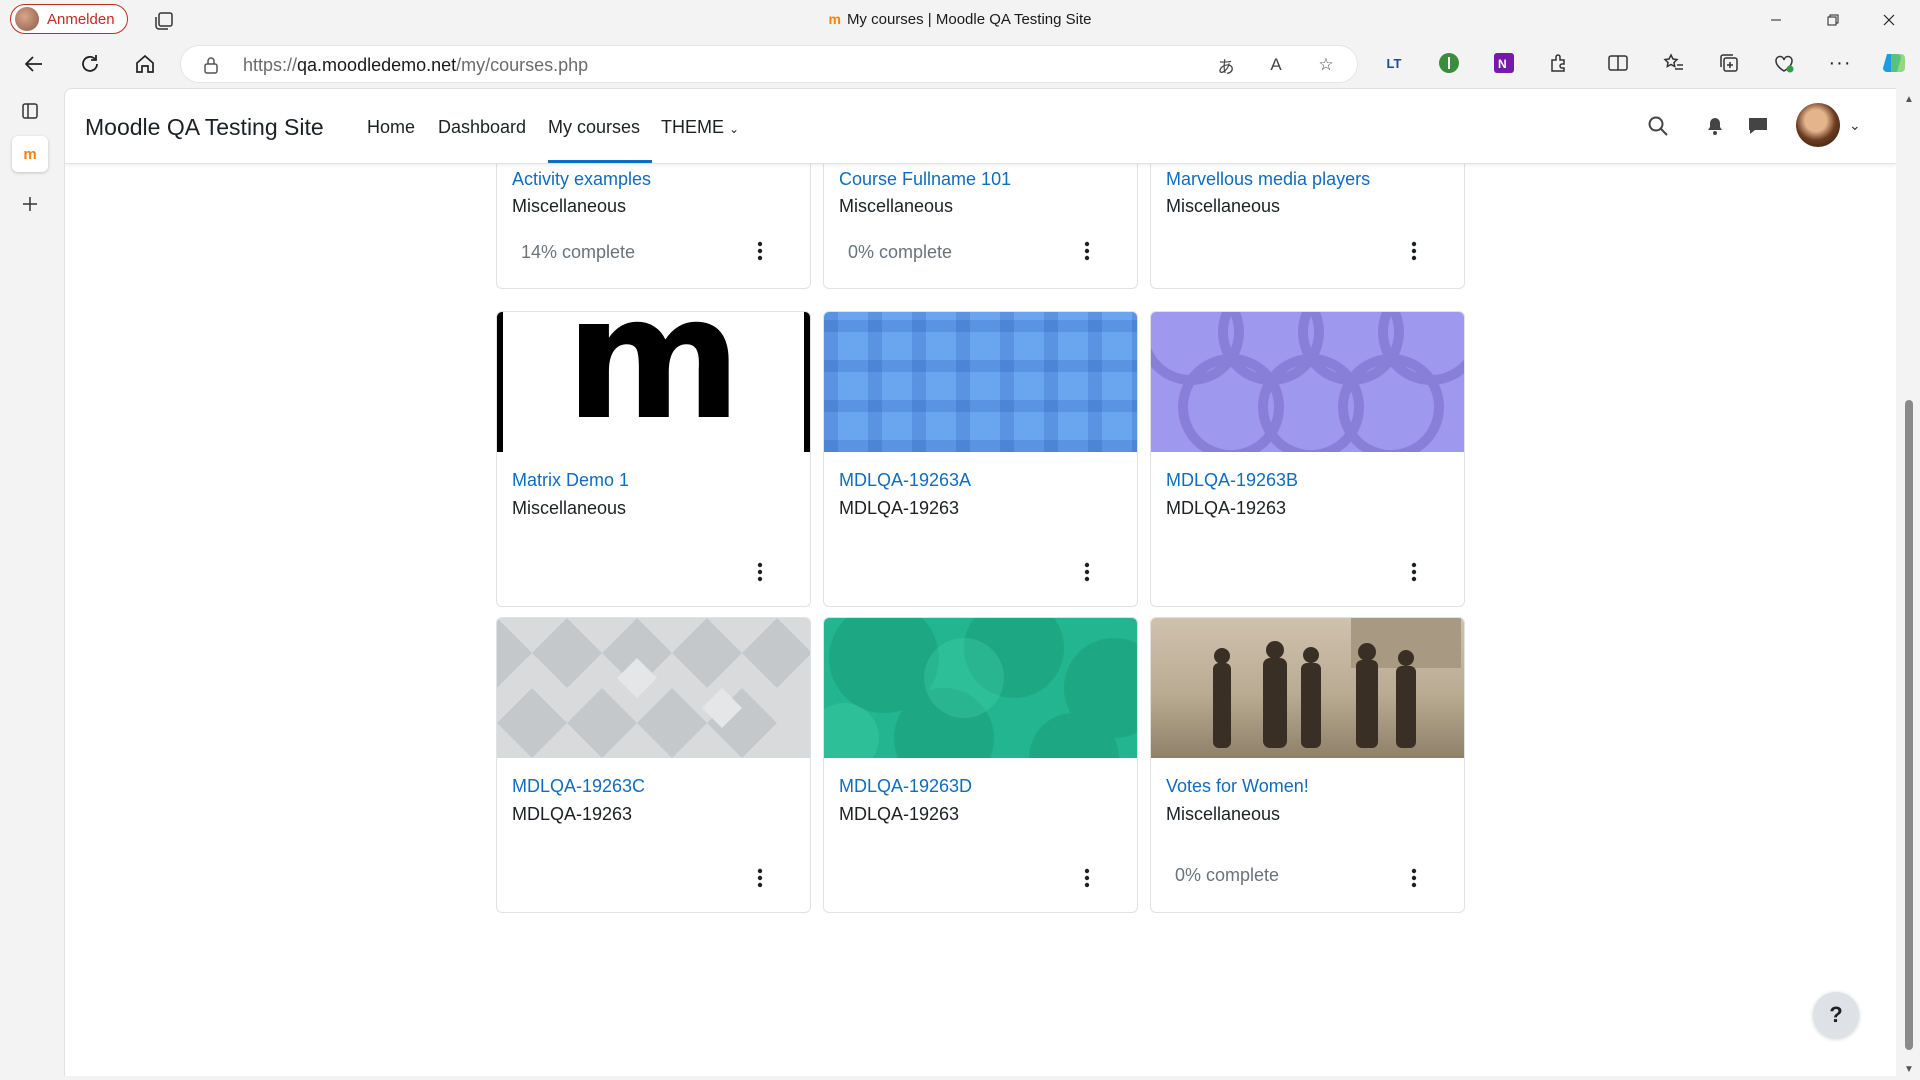  What do you see at coordinates (391, 127) in the screenshot?
I see `nav-home: Home` at bounding box center [391, 127].